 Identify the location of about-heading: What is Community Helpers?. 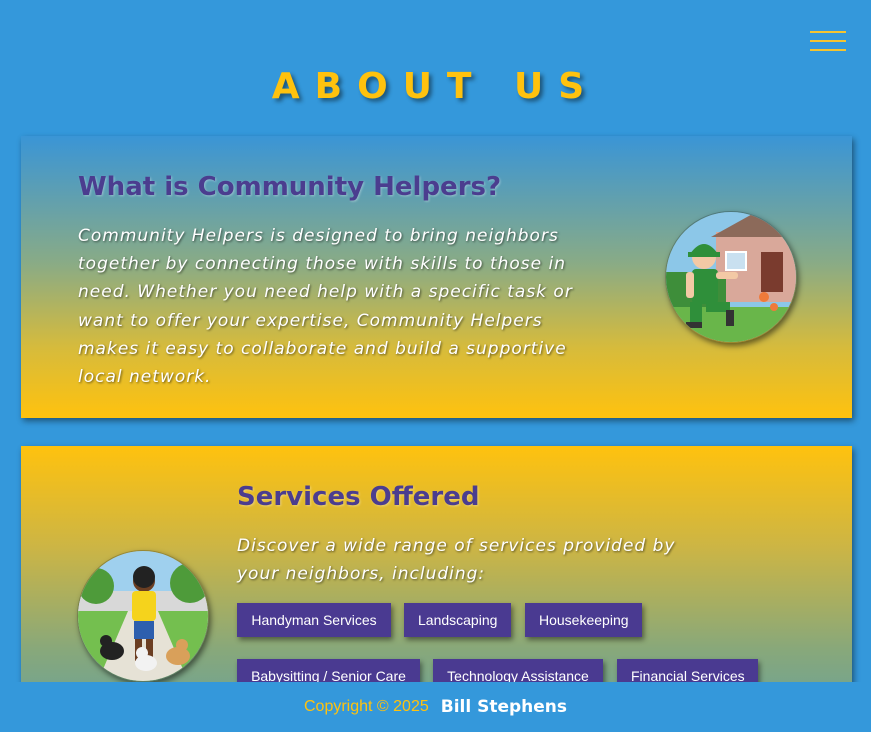
(290, 187).